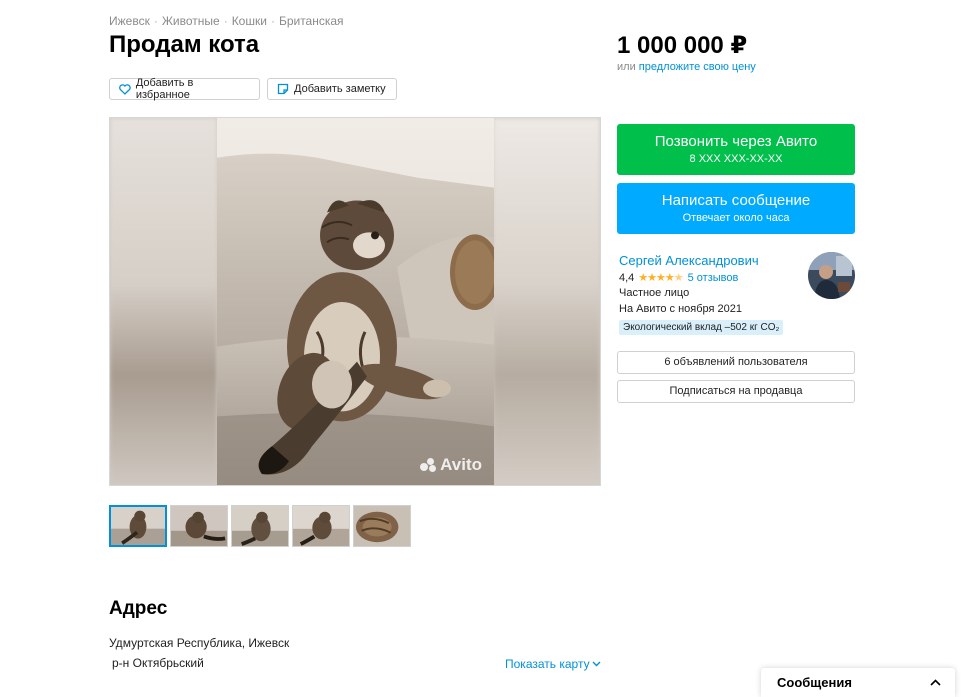  What do you see at coordinates (546, 301) in the screenshot?
I see `gallery-blur-right` at bounding box center [546, 301].